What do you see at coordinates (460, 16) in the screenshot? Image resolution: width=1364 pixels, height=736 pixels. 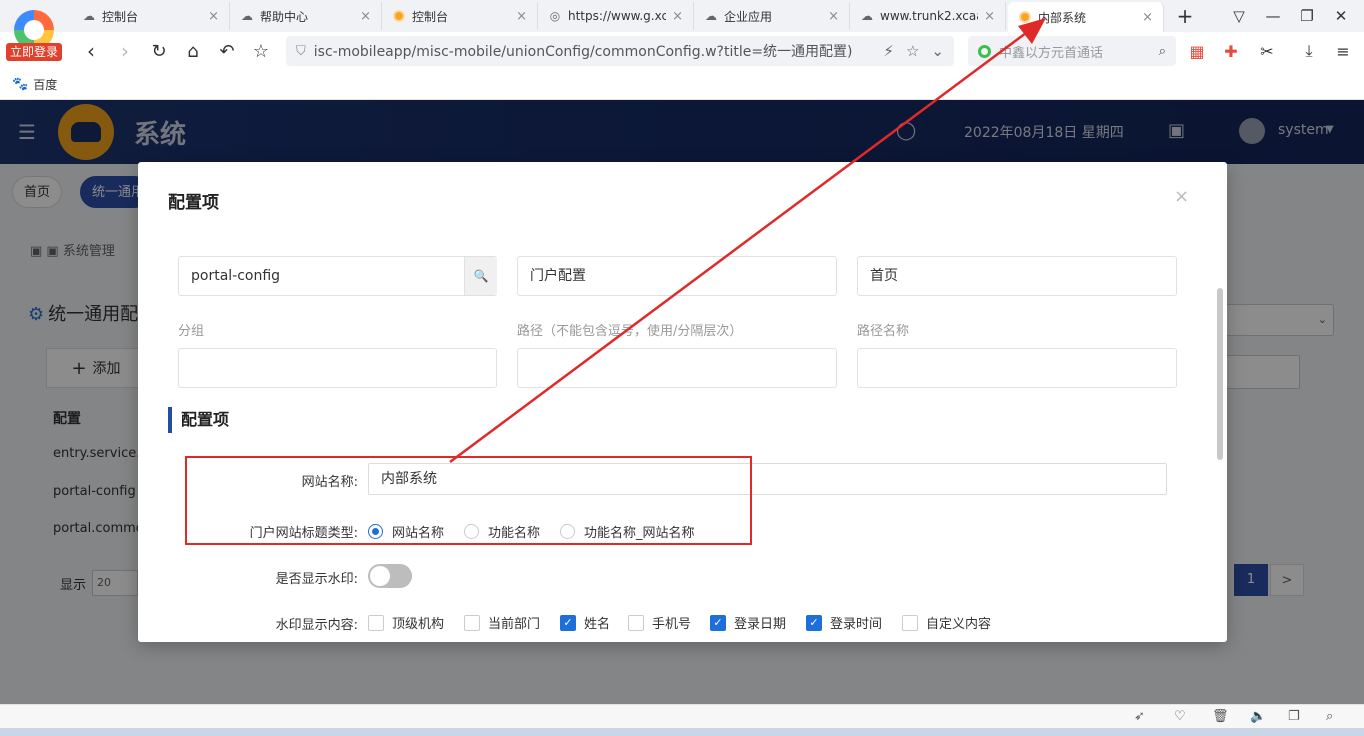 I see `browser-tab: 控制台 ×` at bounding box center [460, 16].